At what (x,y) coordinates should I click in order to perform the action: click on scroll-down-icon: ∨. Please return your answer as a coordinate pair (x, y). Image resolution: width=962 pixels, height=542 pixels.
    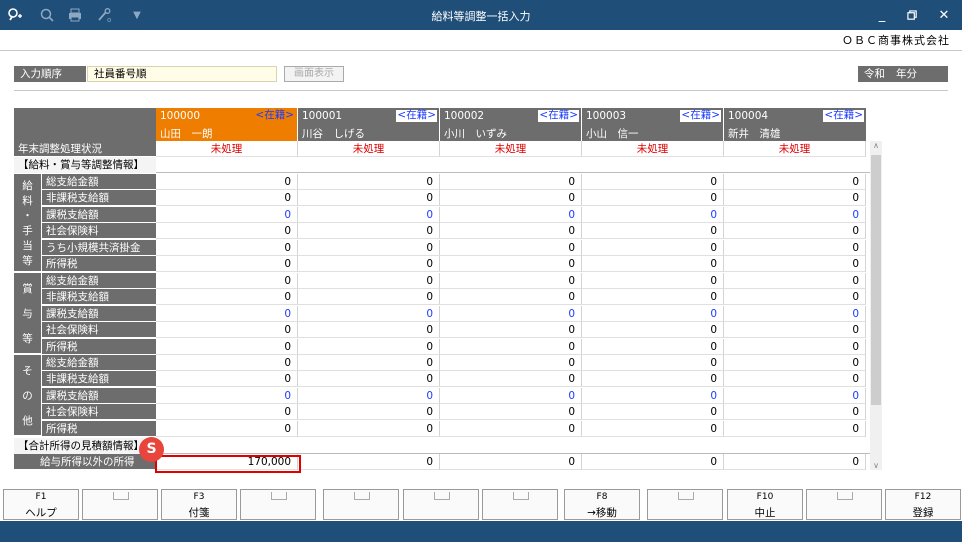
    Looking at the image, I should click on (876, 465).